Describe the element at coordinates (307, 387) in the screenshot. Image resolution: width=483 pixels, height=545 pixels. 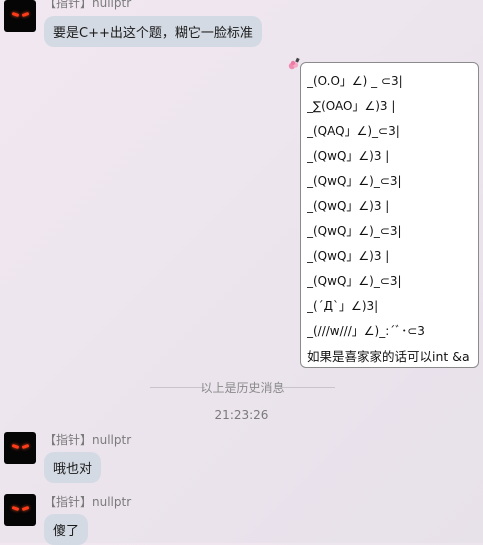
I see `divider-rule` at that location.